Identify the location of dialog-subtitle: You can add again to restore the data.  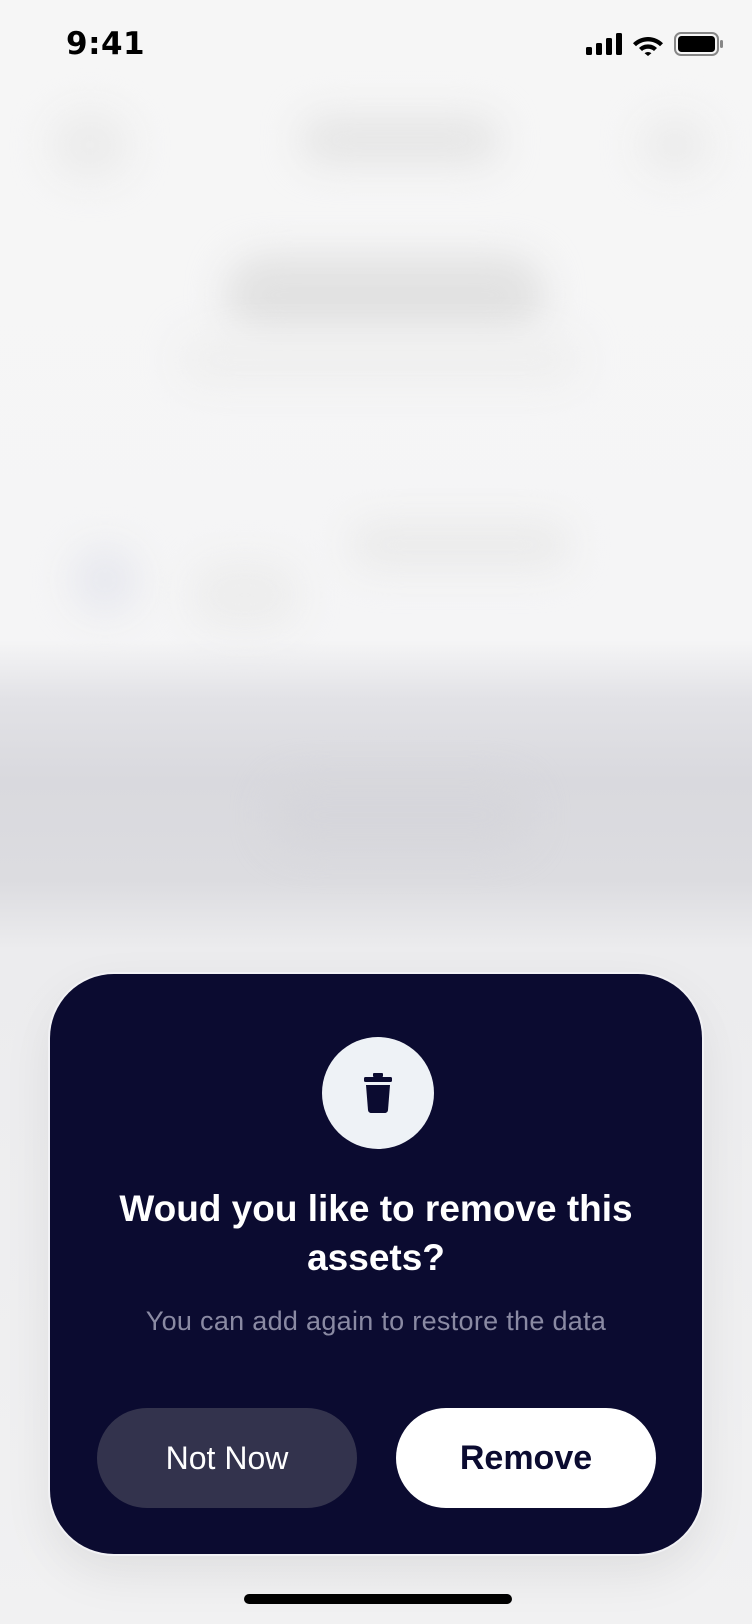
(376, 1321).